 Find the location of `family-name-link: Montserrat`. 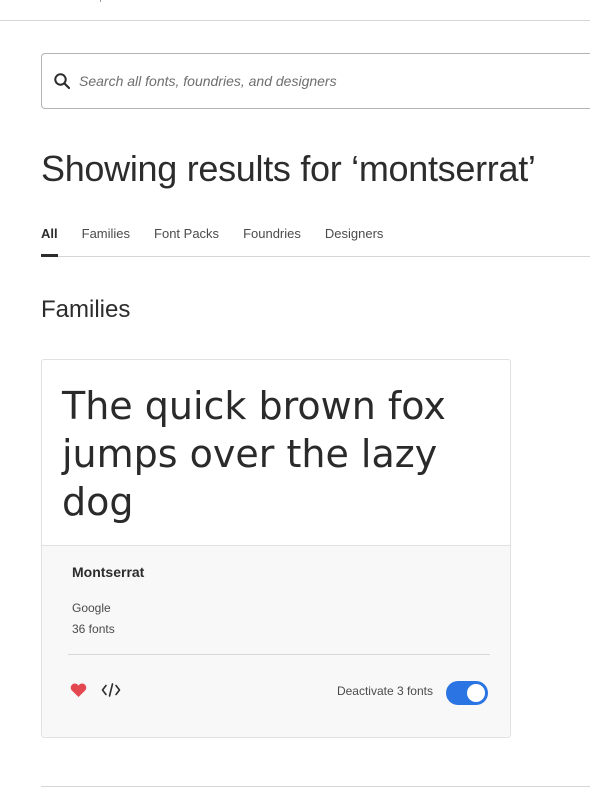

family-name-link: Montserrat is located at coordinates (108, 572).